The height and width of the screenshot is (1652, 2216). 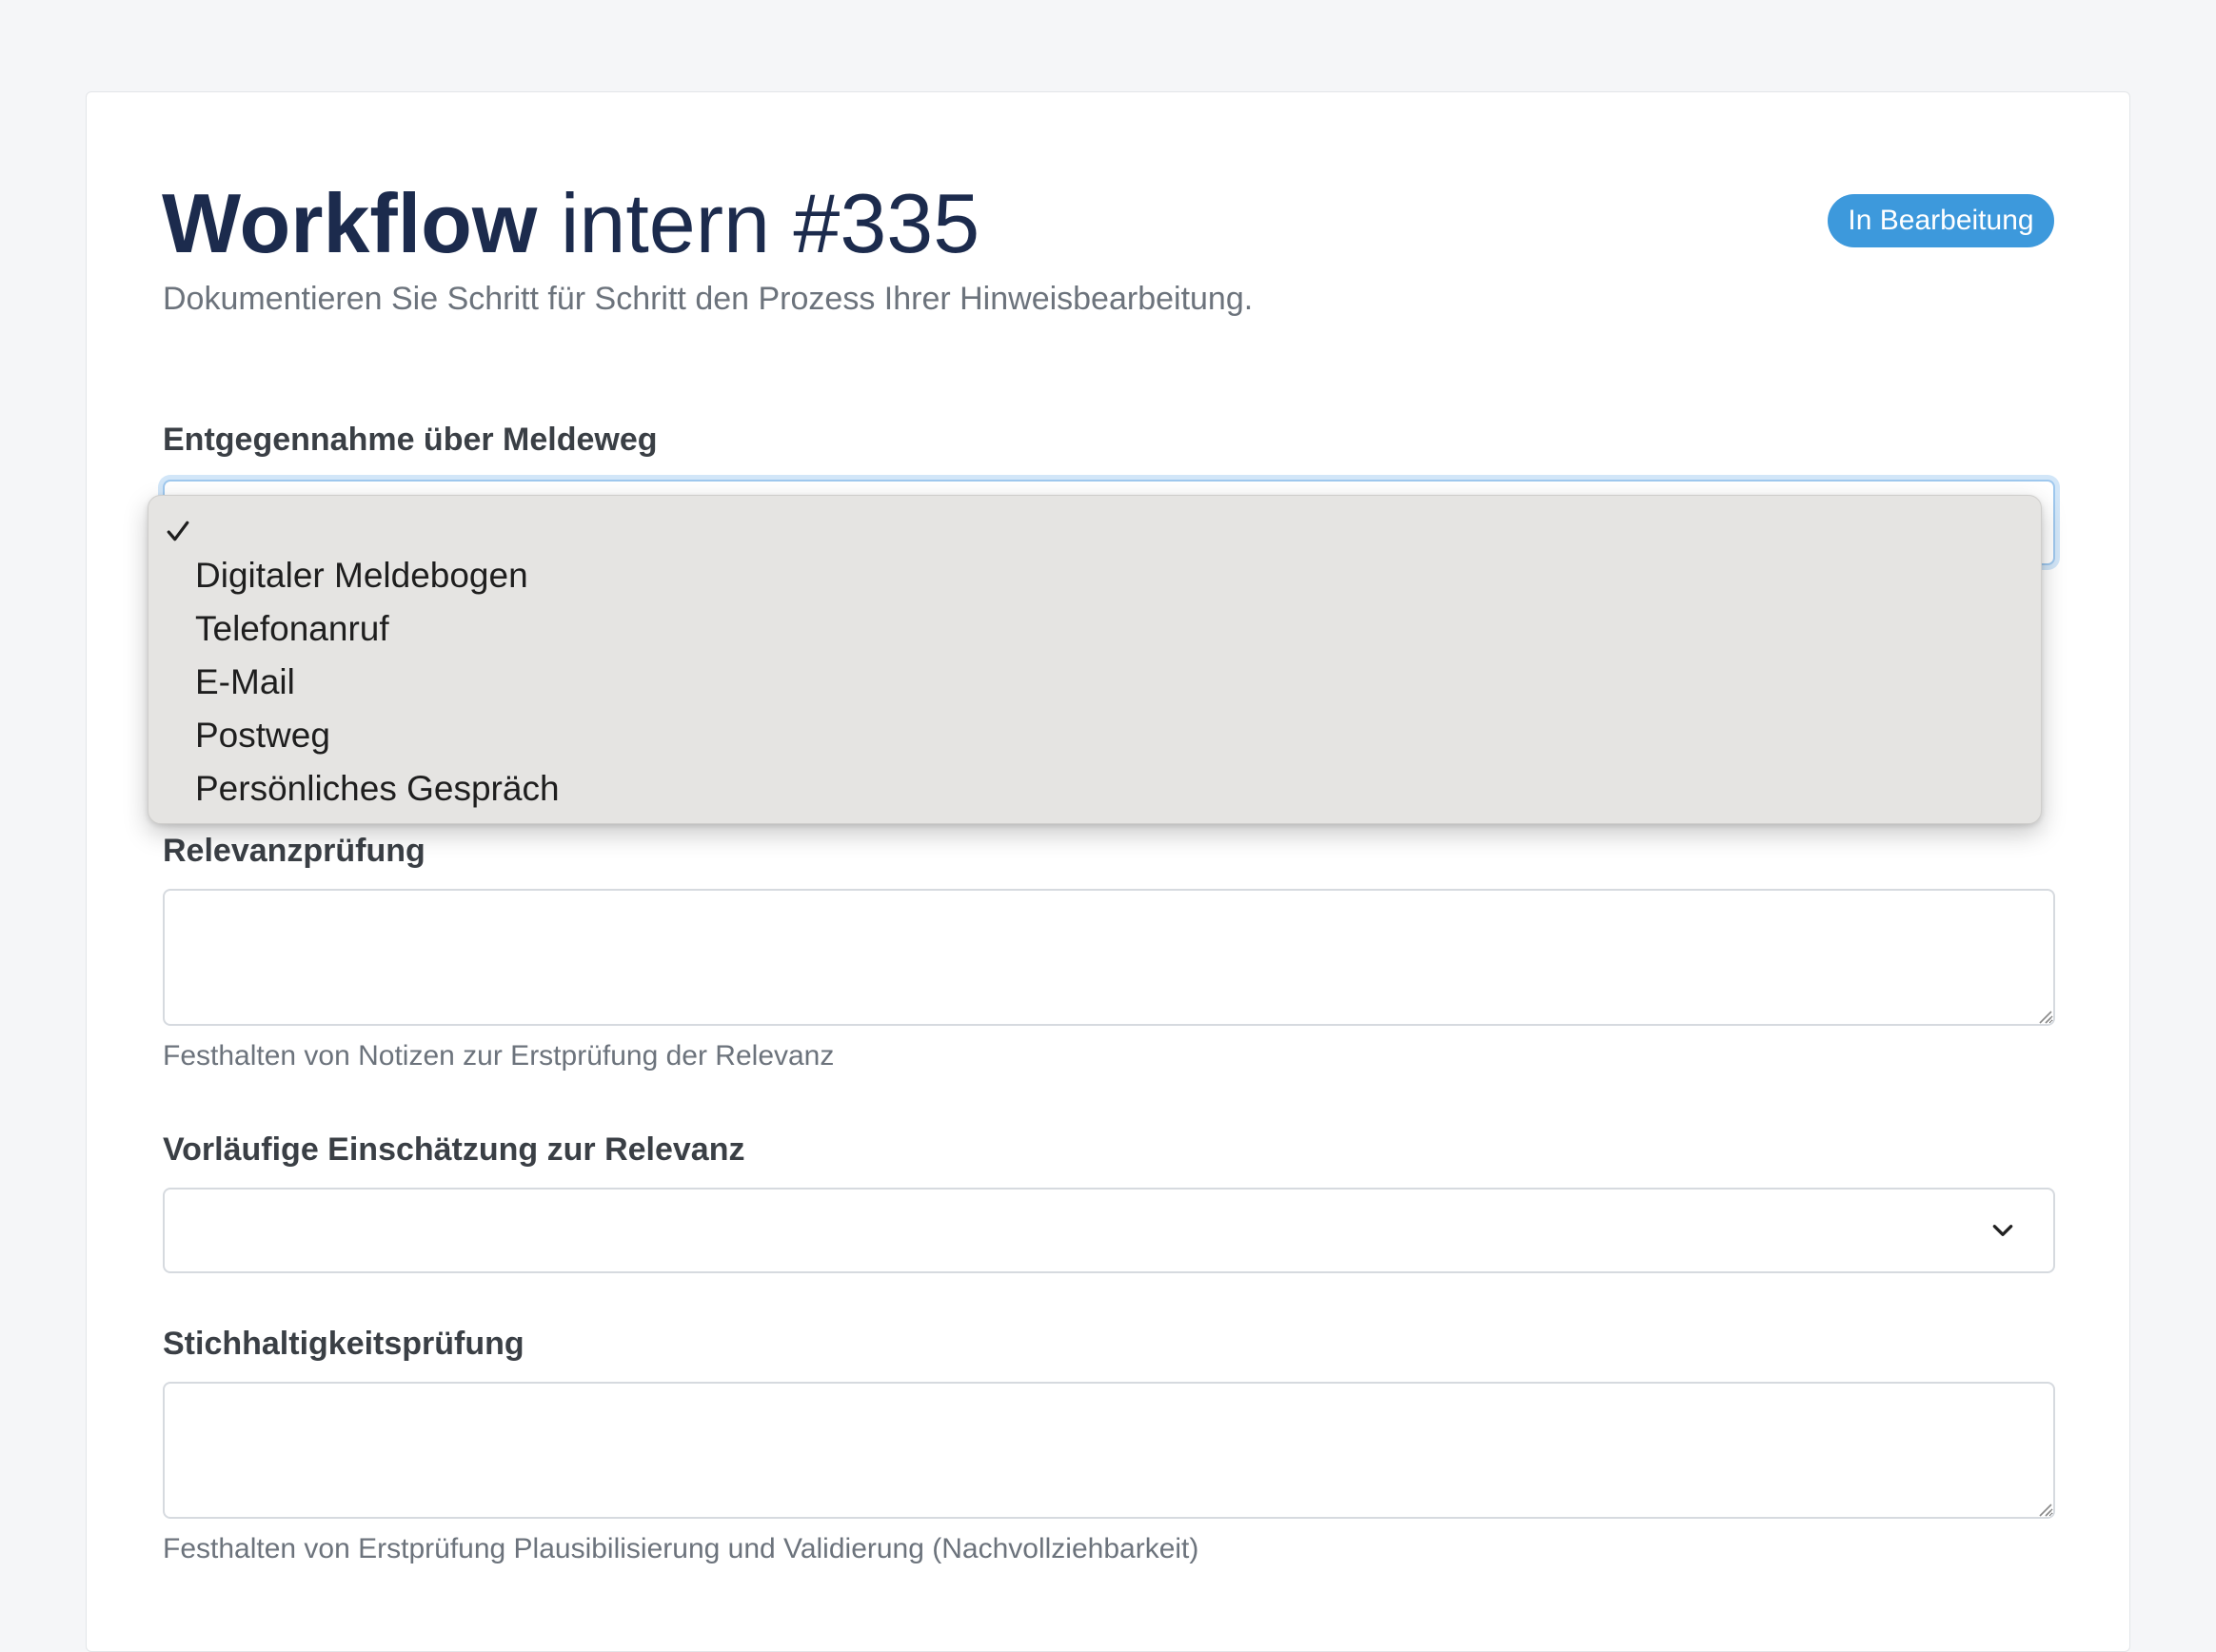 What do you see at coordinates (1109, 1231) in the screenshot?
I see `einschaetzung-select` at bounding box center [1109, 1231].